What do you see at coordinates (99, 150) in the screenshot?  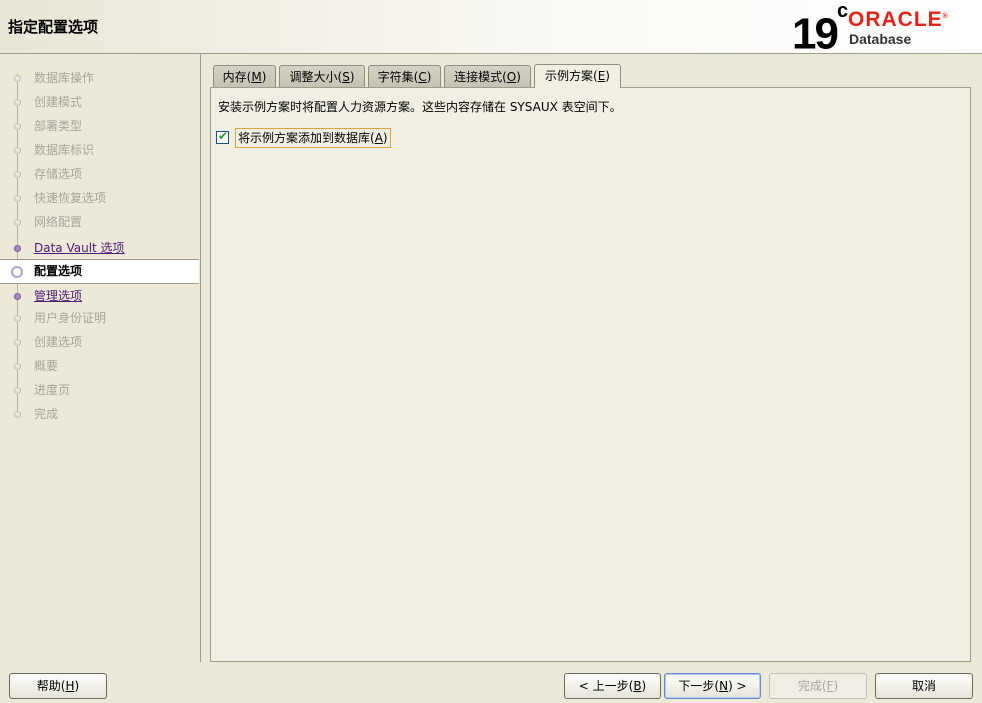 I see `step-database-identification: 数据库标识` at bounding box center [99, 150].